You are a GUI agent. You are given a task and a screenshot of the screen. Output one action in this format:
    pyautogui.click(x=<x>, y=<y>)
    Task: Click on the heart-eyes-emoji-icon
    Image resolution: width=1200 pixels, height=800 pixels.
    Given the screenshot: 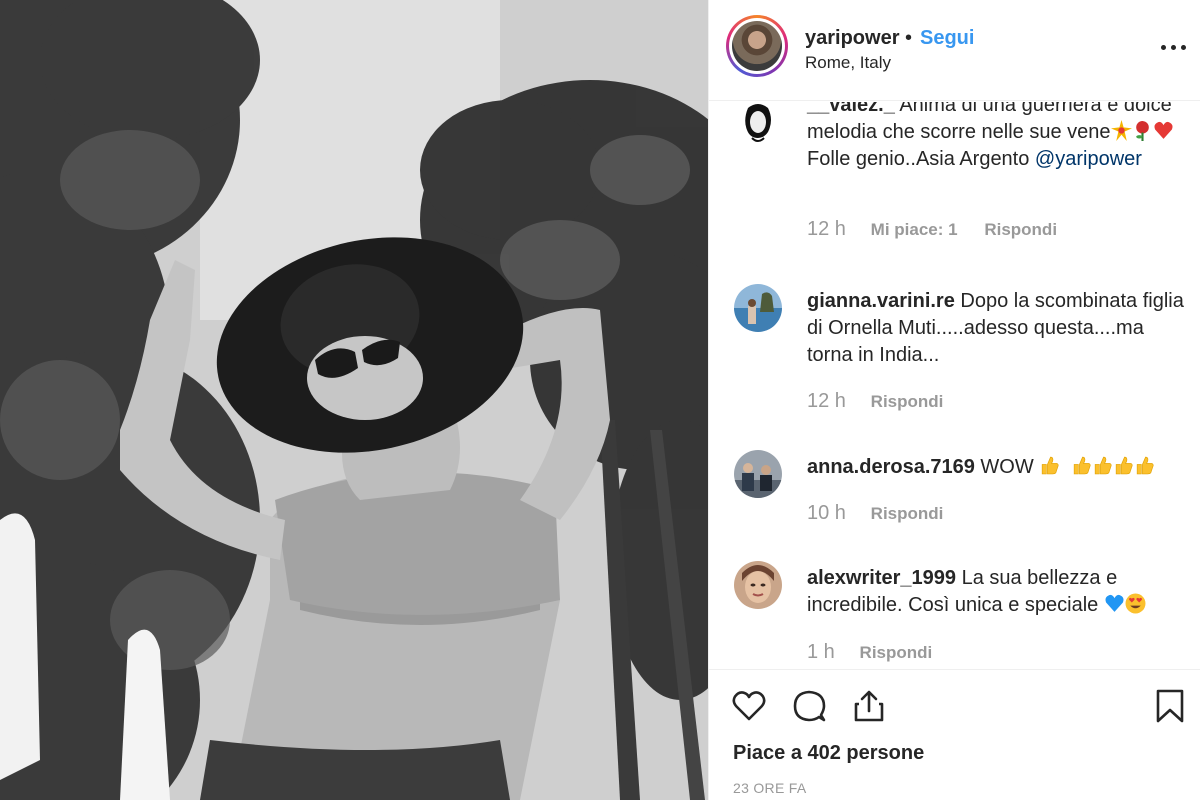 What is the action you would take?
    pyautogui.click(x=1135, y=603)
    